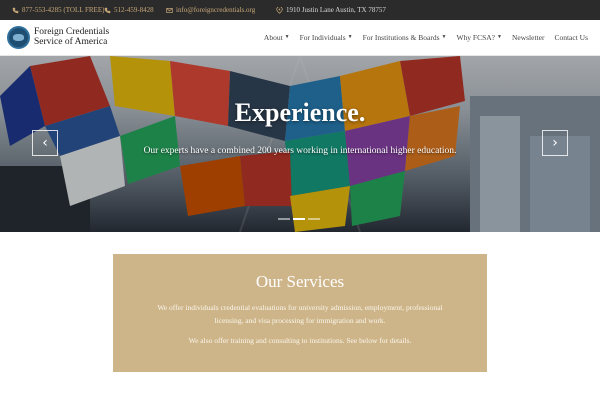 The height and width of the screenshot is (400, 600). Describe the element at coordinates (279, 10) in the screenshot. I see `location-pin-icon` at that location.